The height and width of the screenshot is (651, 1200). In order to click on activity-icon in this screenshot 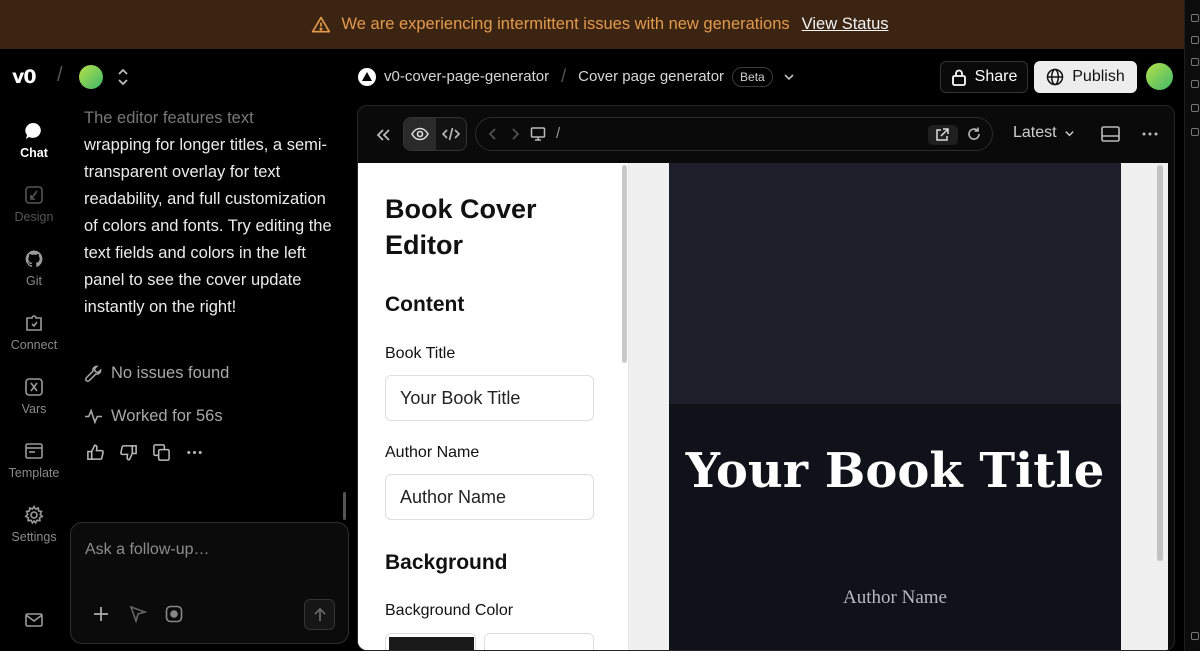, I will do `click(93, 416)`.